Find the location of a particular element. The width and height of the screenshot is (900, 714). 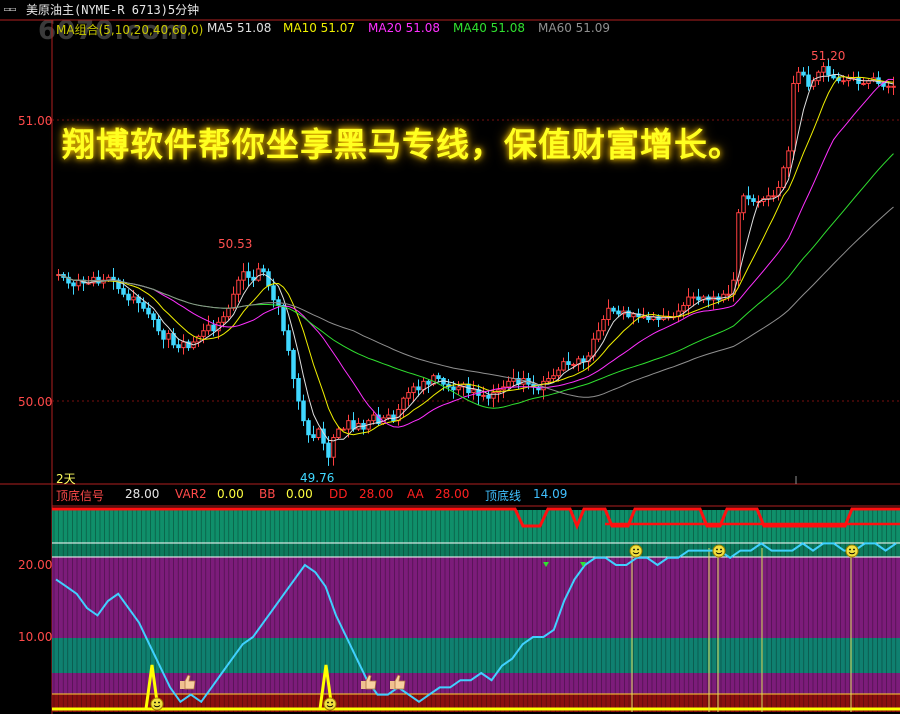

indicator-legend-item: AA is located at coordinates (415, 494).